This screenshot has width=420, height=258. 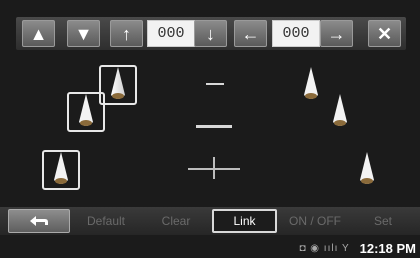 I want to click on up-button: ▲, so click(x=38, y=33).